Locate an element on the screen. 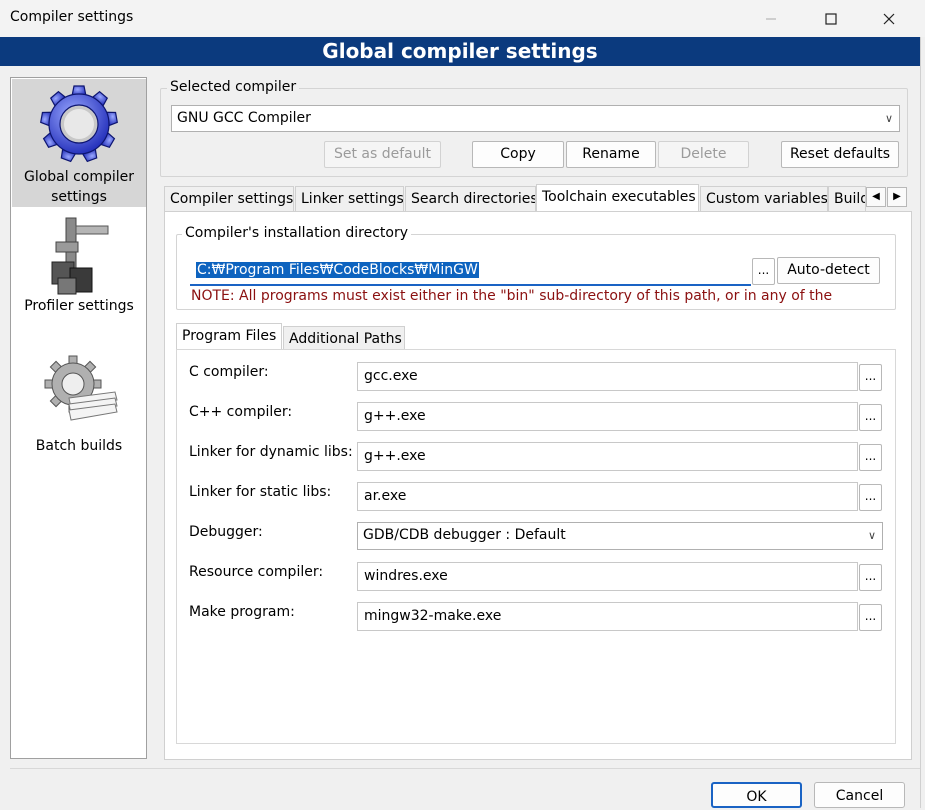  compiler-select-value: GNU GCC Compiler is located at coordinates (244, 118).